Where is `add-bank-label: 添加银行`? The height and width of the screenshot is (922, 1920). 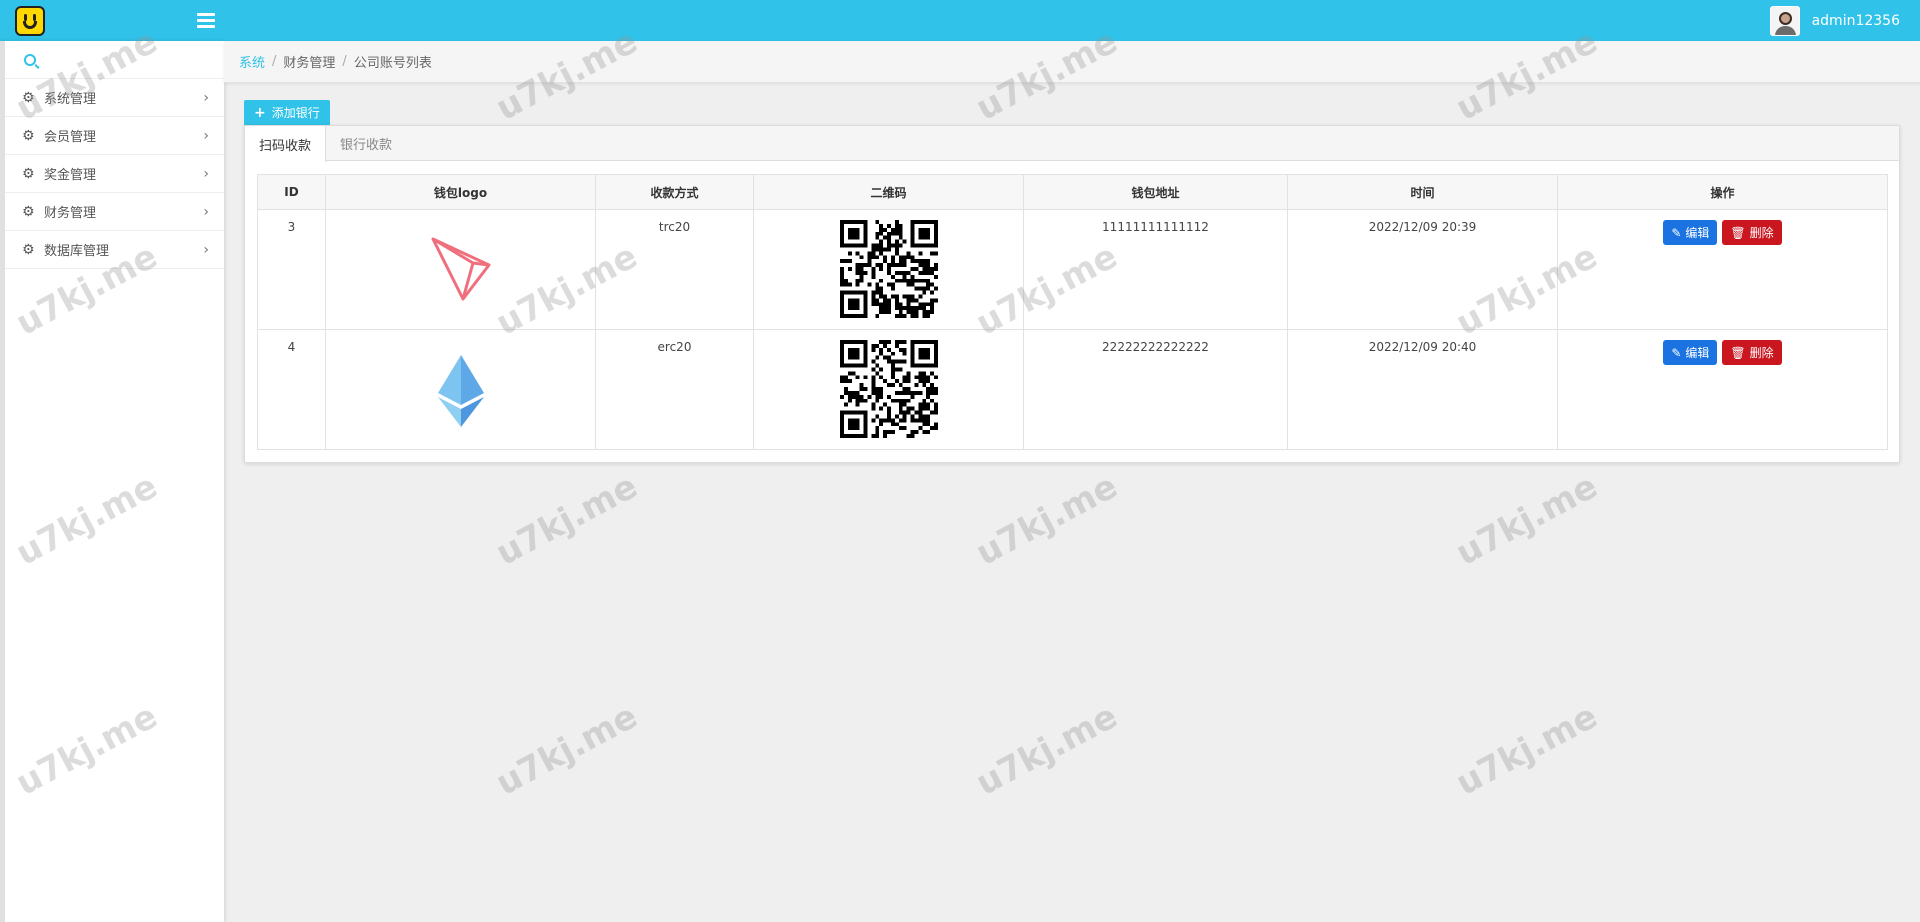 add-bank-label: 添加银行 is located at coordinates (295, 113).